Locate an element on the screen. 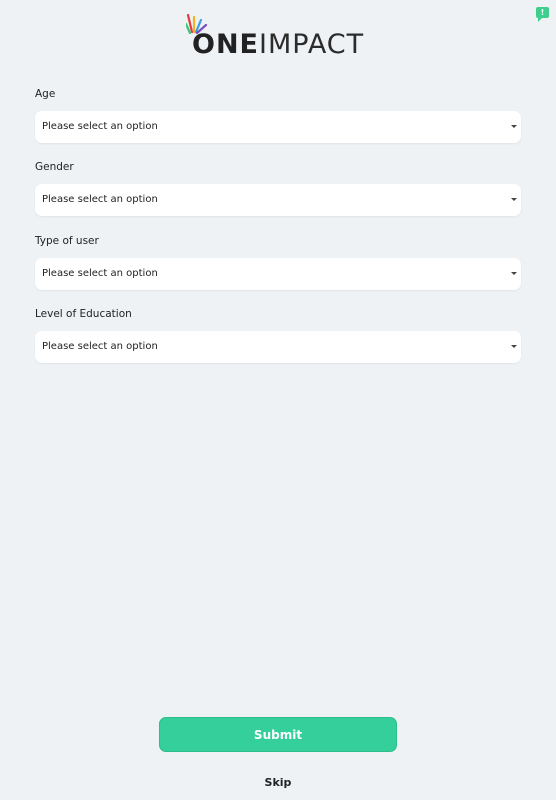 This screenshot has height=800, width=556. age-label: Age is located at coordinates (45, 94).